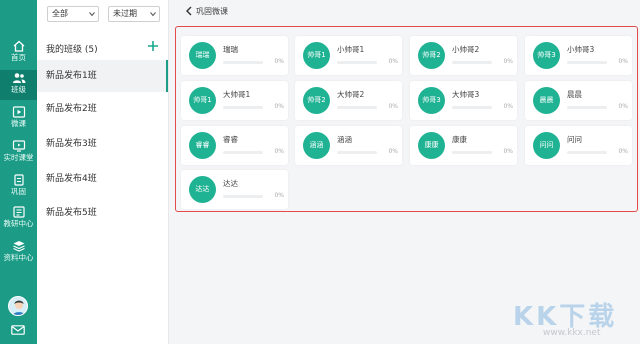  I want to click on add-class-button, so click(153, 46).